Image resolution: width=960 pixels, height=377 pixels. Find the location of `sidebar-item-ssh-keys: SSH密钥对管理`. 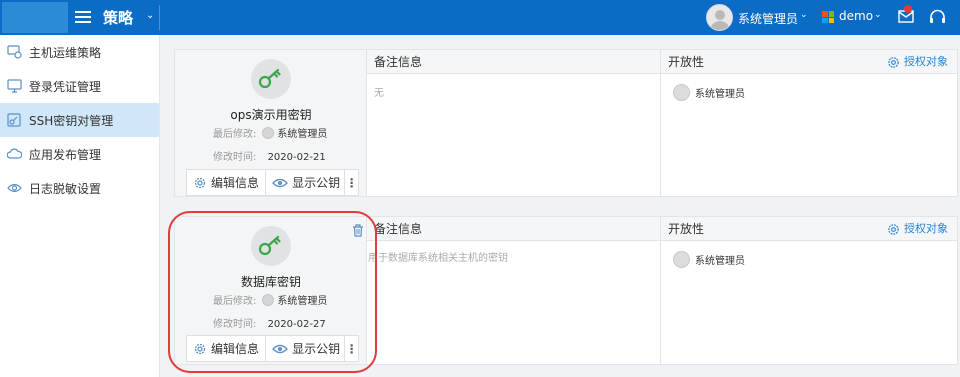

sidebar-item-ssh-keys: SSH密钥对管理 is located at coordinates (79, 120).